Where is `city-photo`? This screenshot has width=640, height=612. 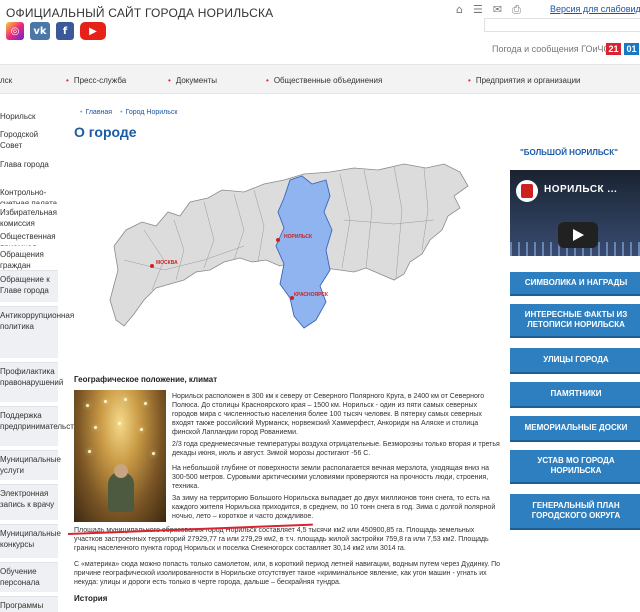
city-photo is located at coordinates (120, 456).